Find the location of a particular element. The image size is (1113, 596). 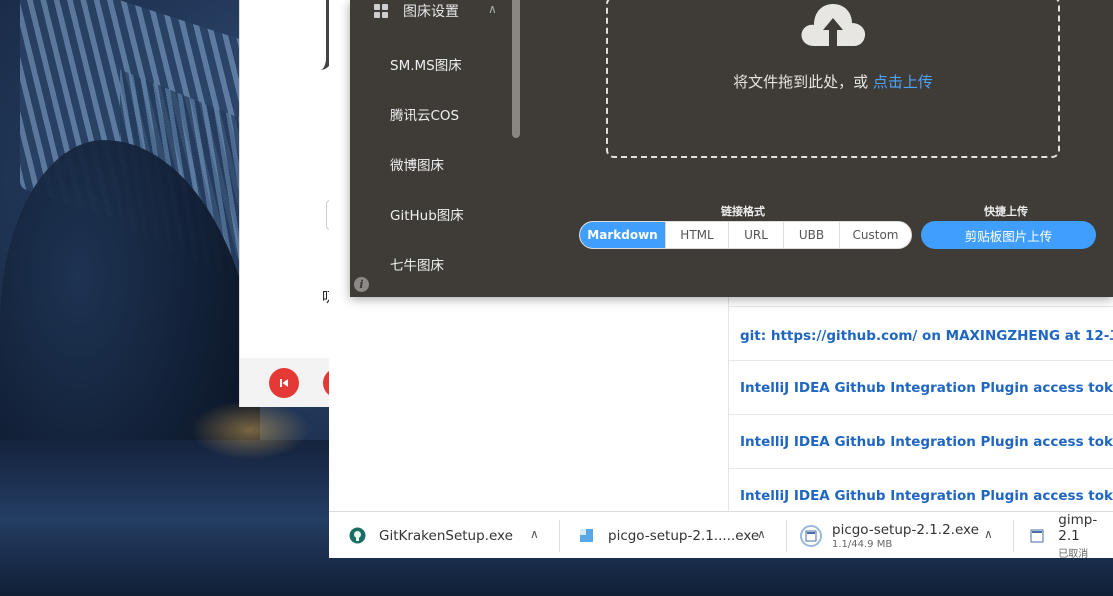

wallpaper-lantern-glow is located at coordinates (250, 430).